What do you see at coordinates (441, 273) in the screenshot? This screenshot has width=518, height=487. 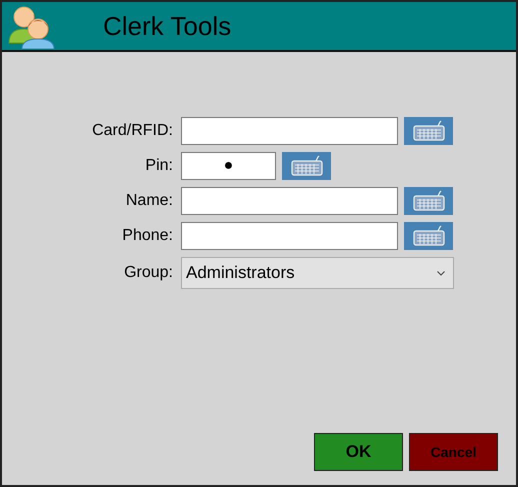 I see `chevron-icon` at bounding box center [441, 273].